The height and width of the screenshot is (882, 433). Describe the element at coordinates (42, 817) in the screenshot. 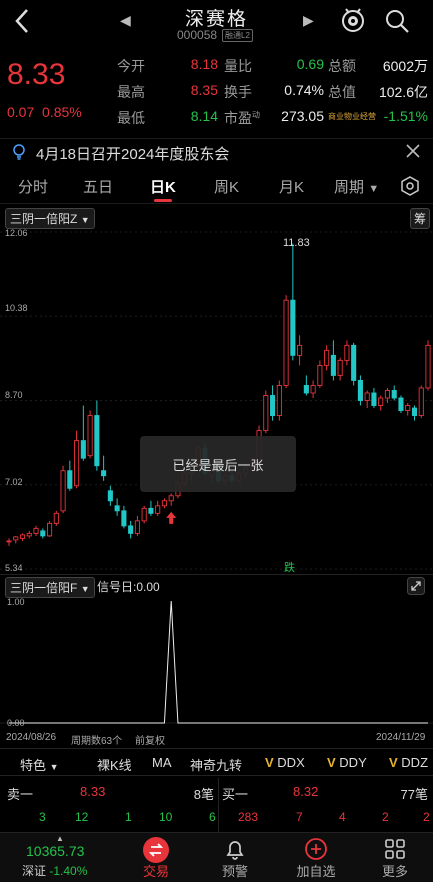

I see `sell-num: 3` at that location.